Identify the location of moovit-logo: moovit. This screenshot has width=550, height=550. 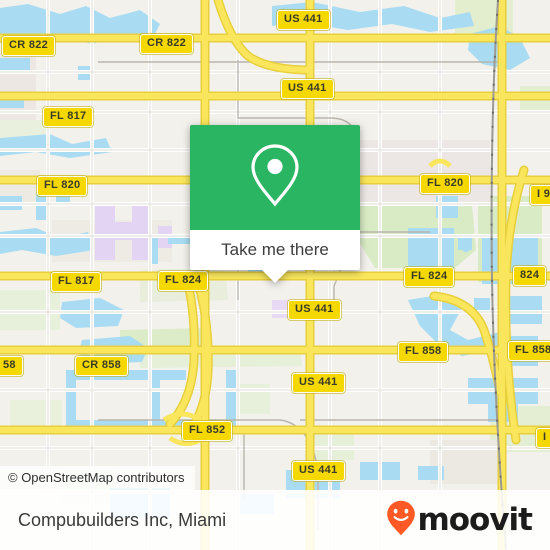
(459, 520).